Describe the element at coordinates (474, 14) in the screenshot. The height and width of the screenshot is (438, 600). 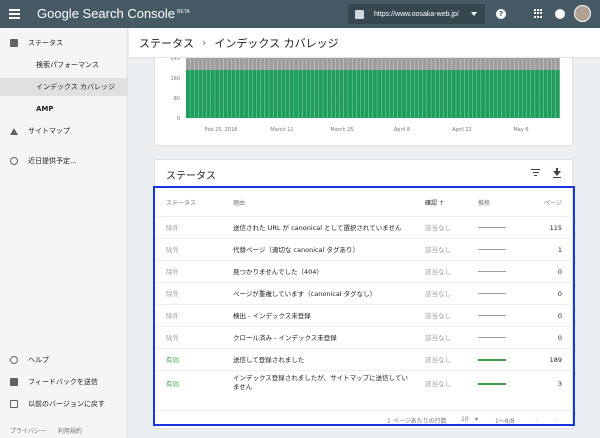
I see `chevron-down-icon` at that location.